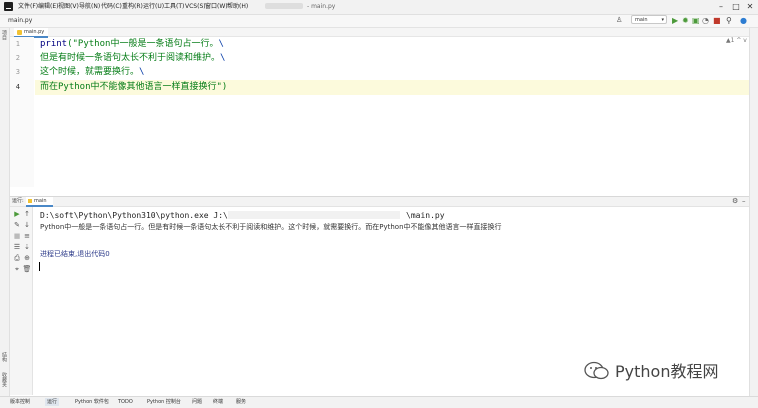  I want to click on trash-icon: 🗑, so click(27, 269).